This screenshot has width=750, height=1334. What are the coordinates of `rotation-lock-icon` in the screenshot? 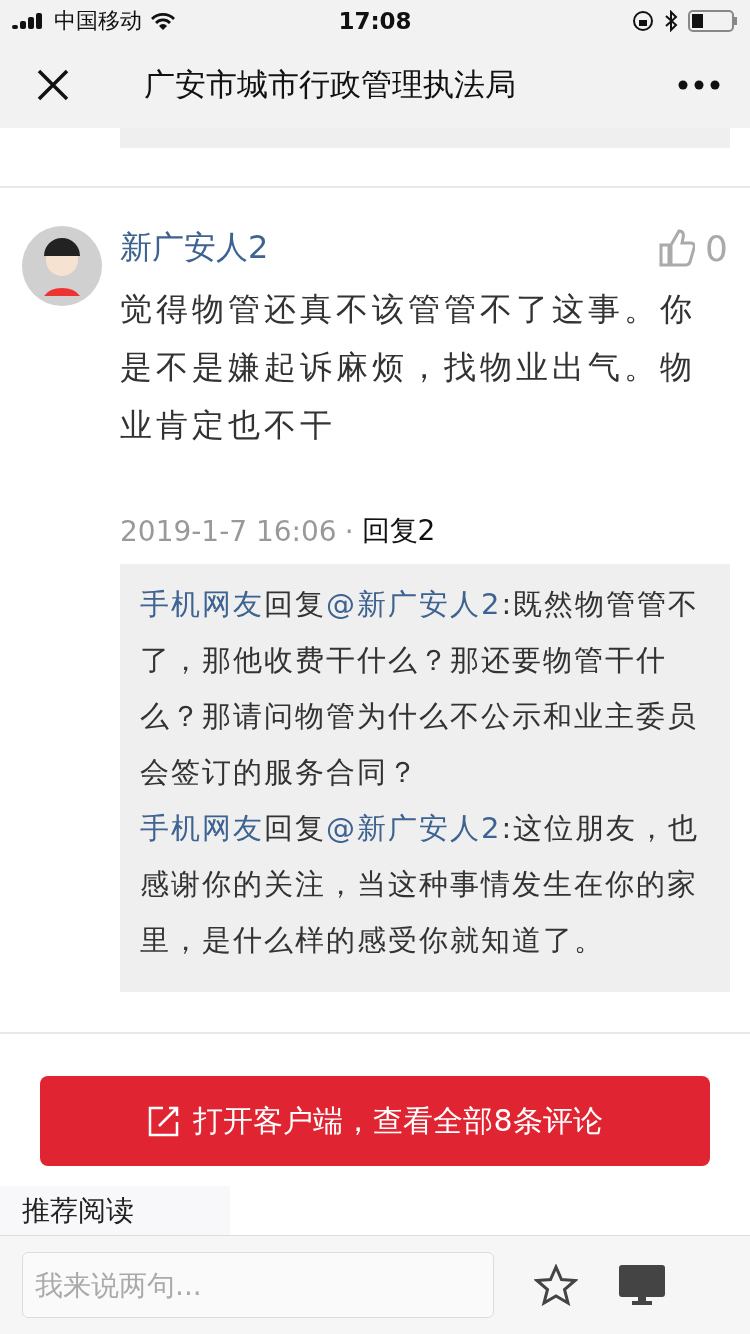 It's located at (643, 21).